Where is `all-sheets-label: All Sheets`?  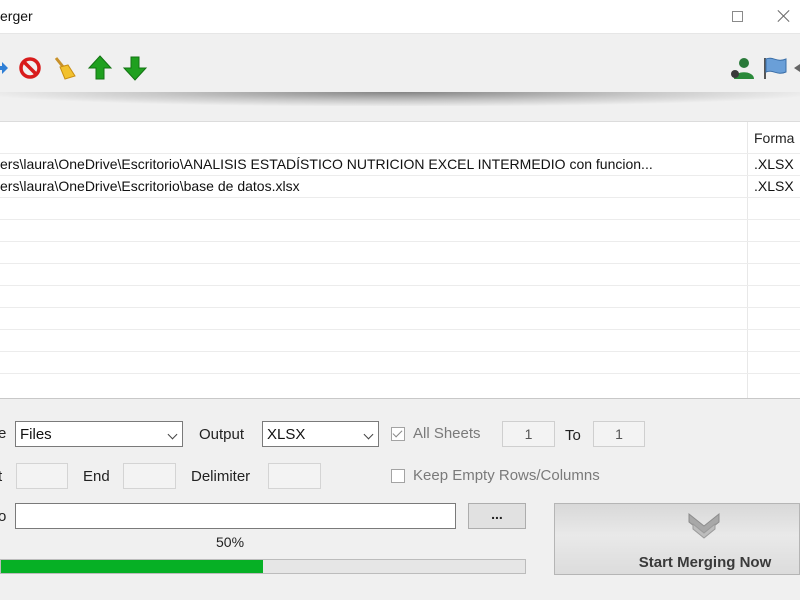 all-sheets-label: All Sheets is located at coordinates (447, 433).